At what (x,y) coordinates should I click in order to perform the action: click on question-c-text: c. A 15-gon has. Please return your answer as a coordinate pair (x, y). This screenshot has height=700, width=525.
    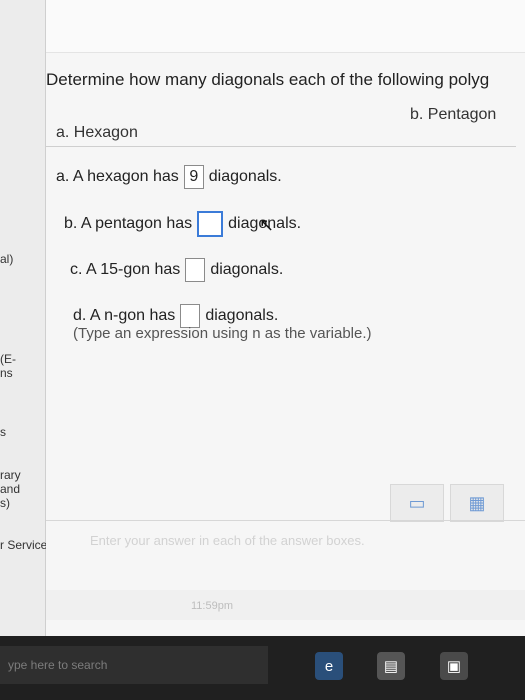
    Looking at the image, I should click on (125, 269).